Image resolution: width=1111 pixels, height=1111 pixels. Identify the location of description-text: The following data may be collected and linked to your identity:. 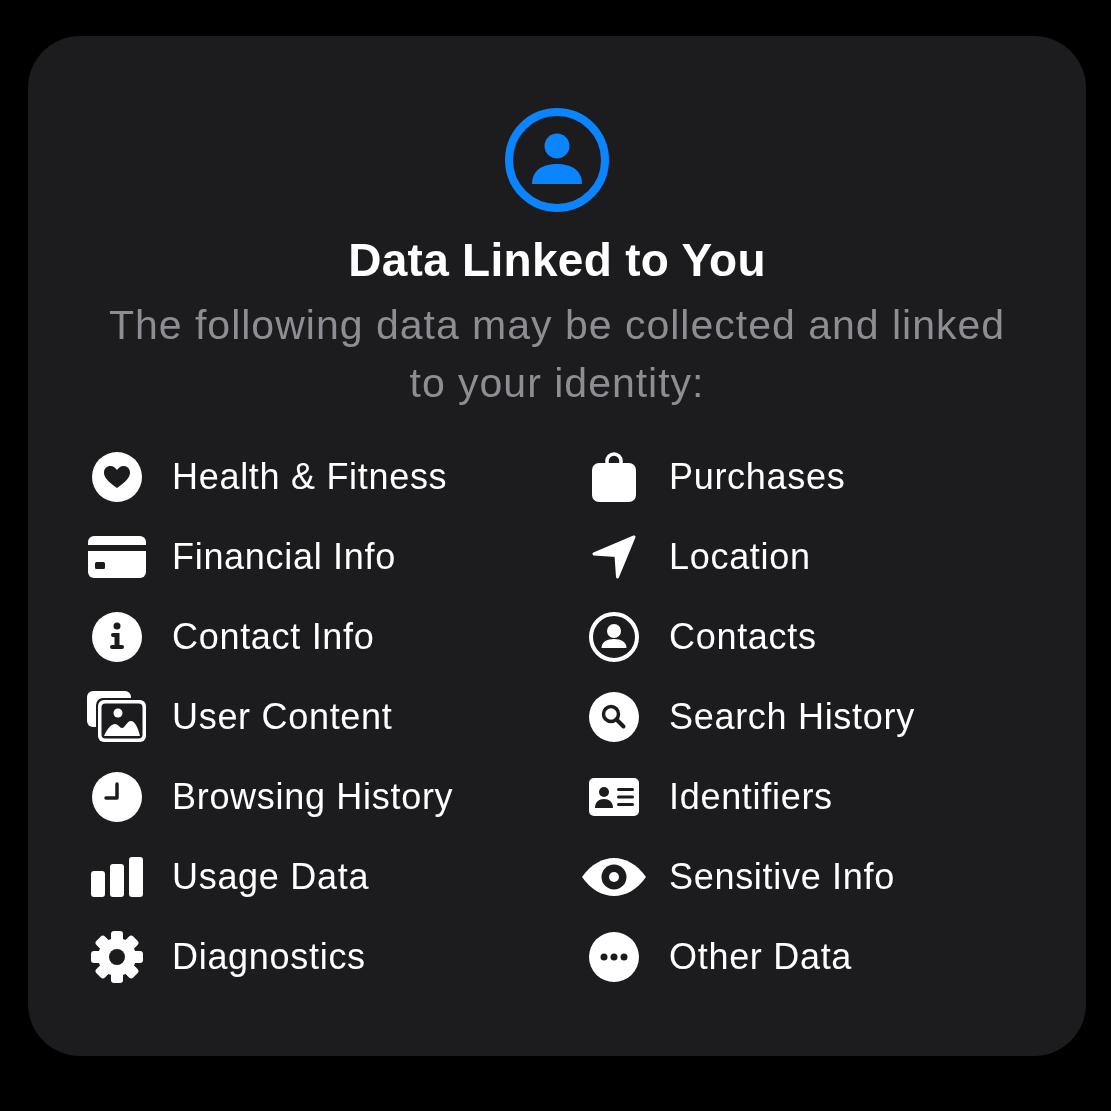
(557, 354).